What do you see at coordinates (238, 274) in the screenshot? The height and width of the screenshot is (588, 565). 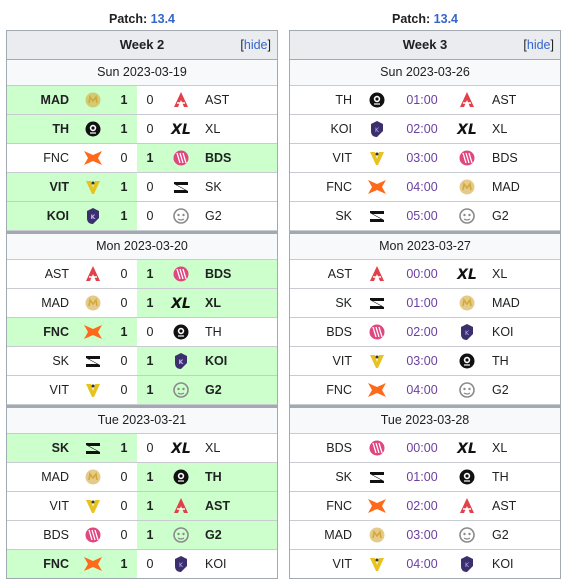 I see `team2-name: BDS` at bounding box center [238, 274].